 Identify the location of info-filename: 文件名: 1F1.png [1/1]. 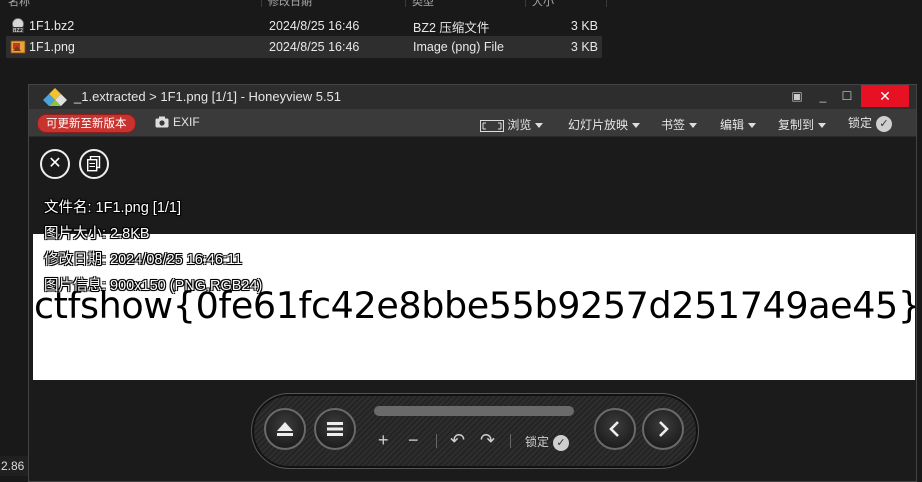
(113, 208).